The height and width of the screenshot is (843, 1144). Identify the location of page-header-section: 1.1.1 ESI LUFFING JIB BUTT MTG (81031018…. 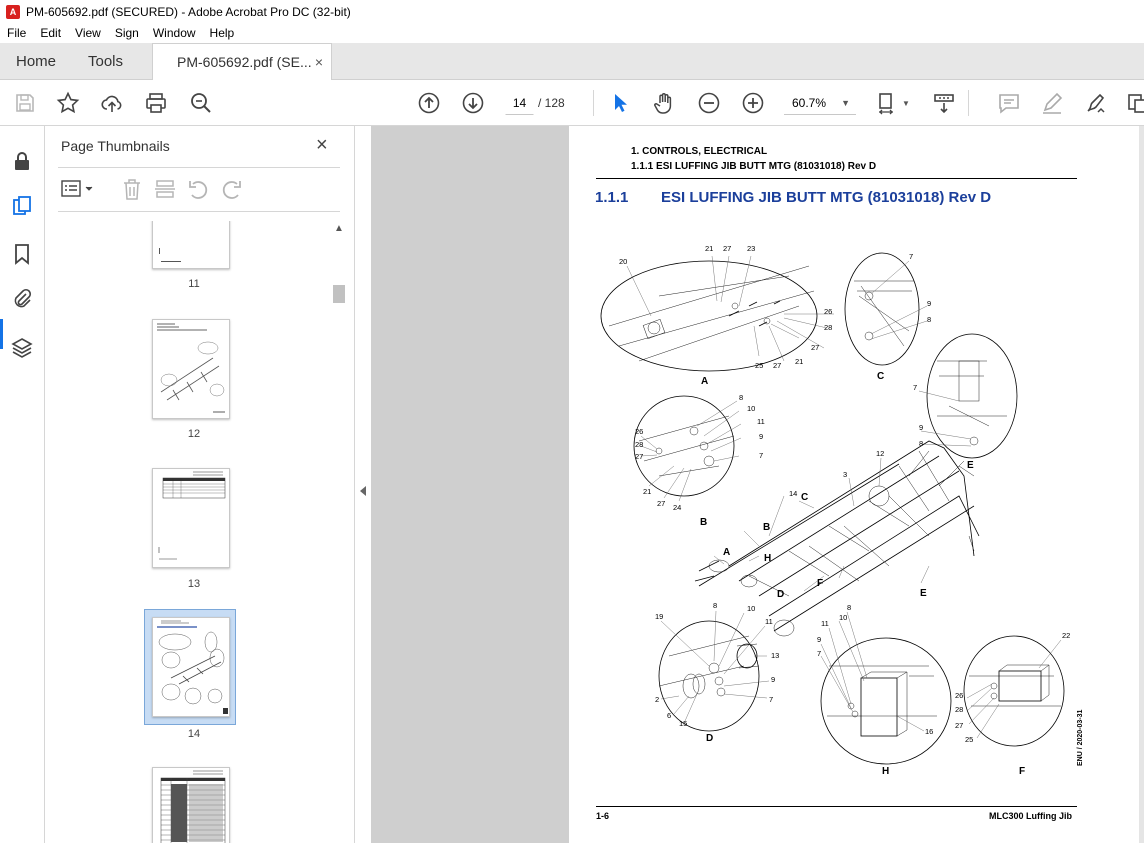
(754, 166).